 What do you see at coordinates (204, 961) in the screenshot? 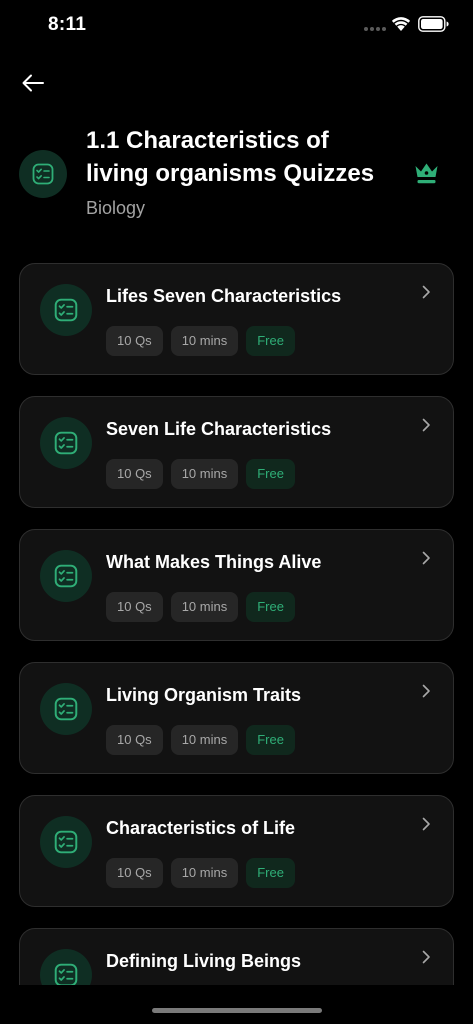
I see `quiz-title: Defining Living Beings` at bounding box center [204, 961].